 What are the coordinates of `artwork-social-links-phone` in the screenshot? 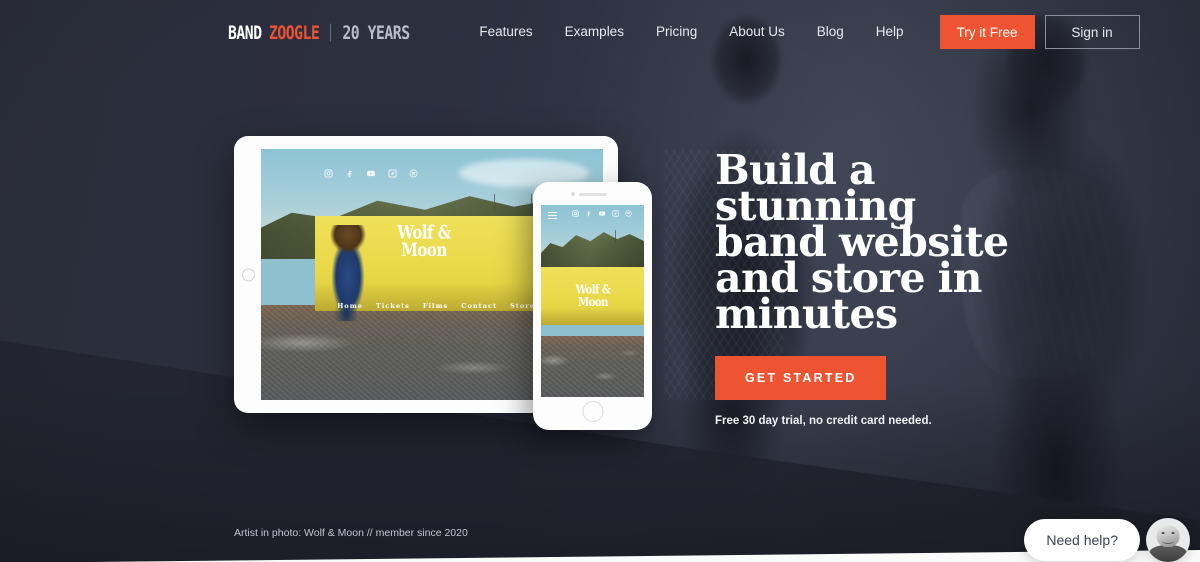 It's located at (602, 213).